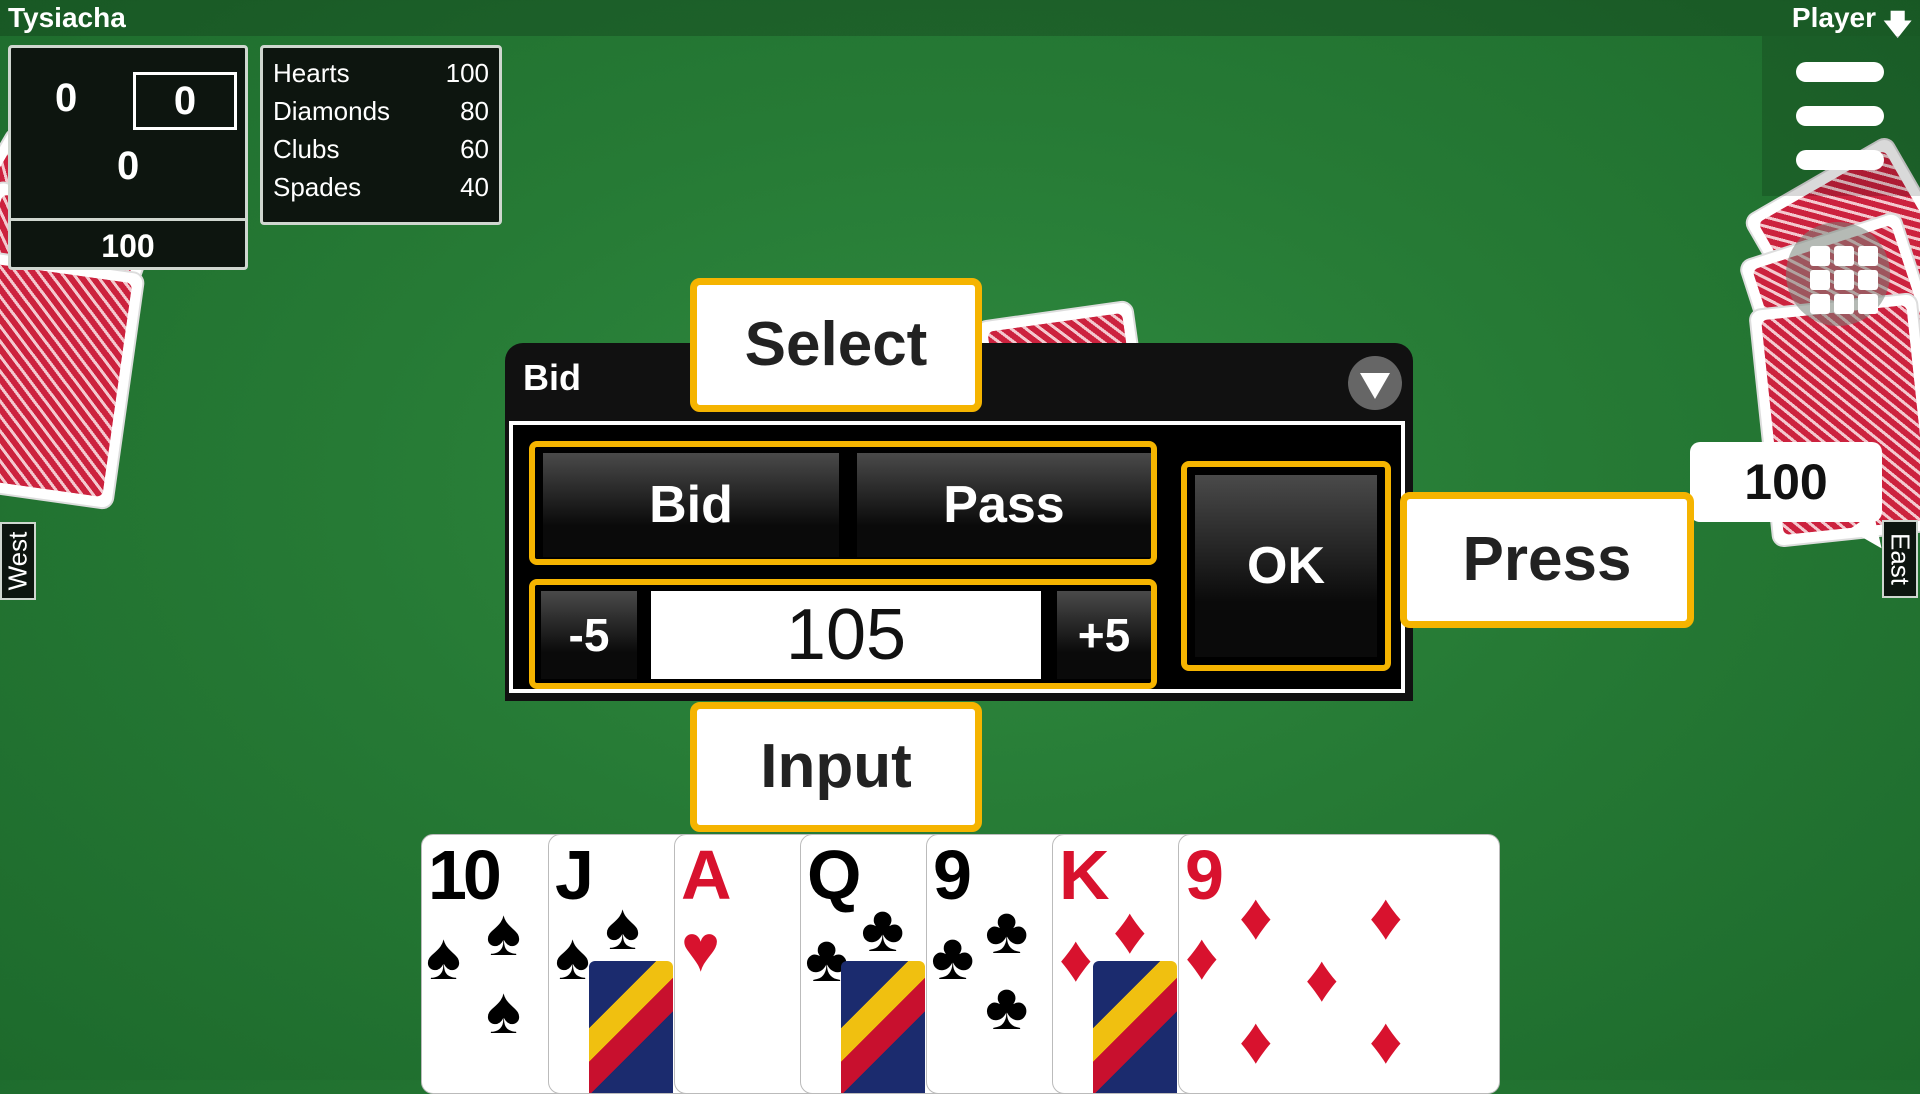 This screenshot has width=1920, height=1094. I want to click on bid-option-button: Bid, so click(691, 505).